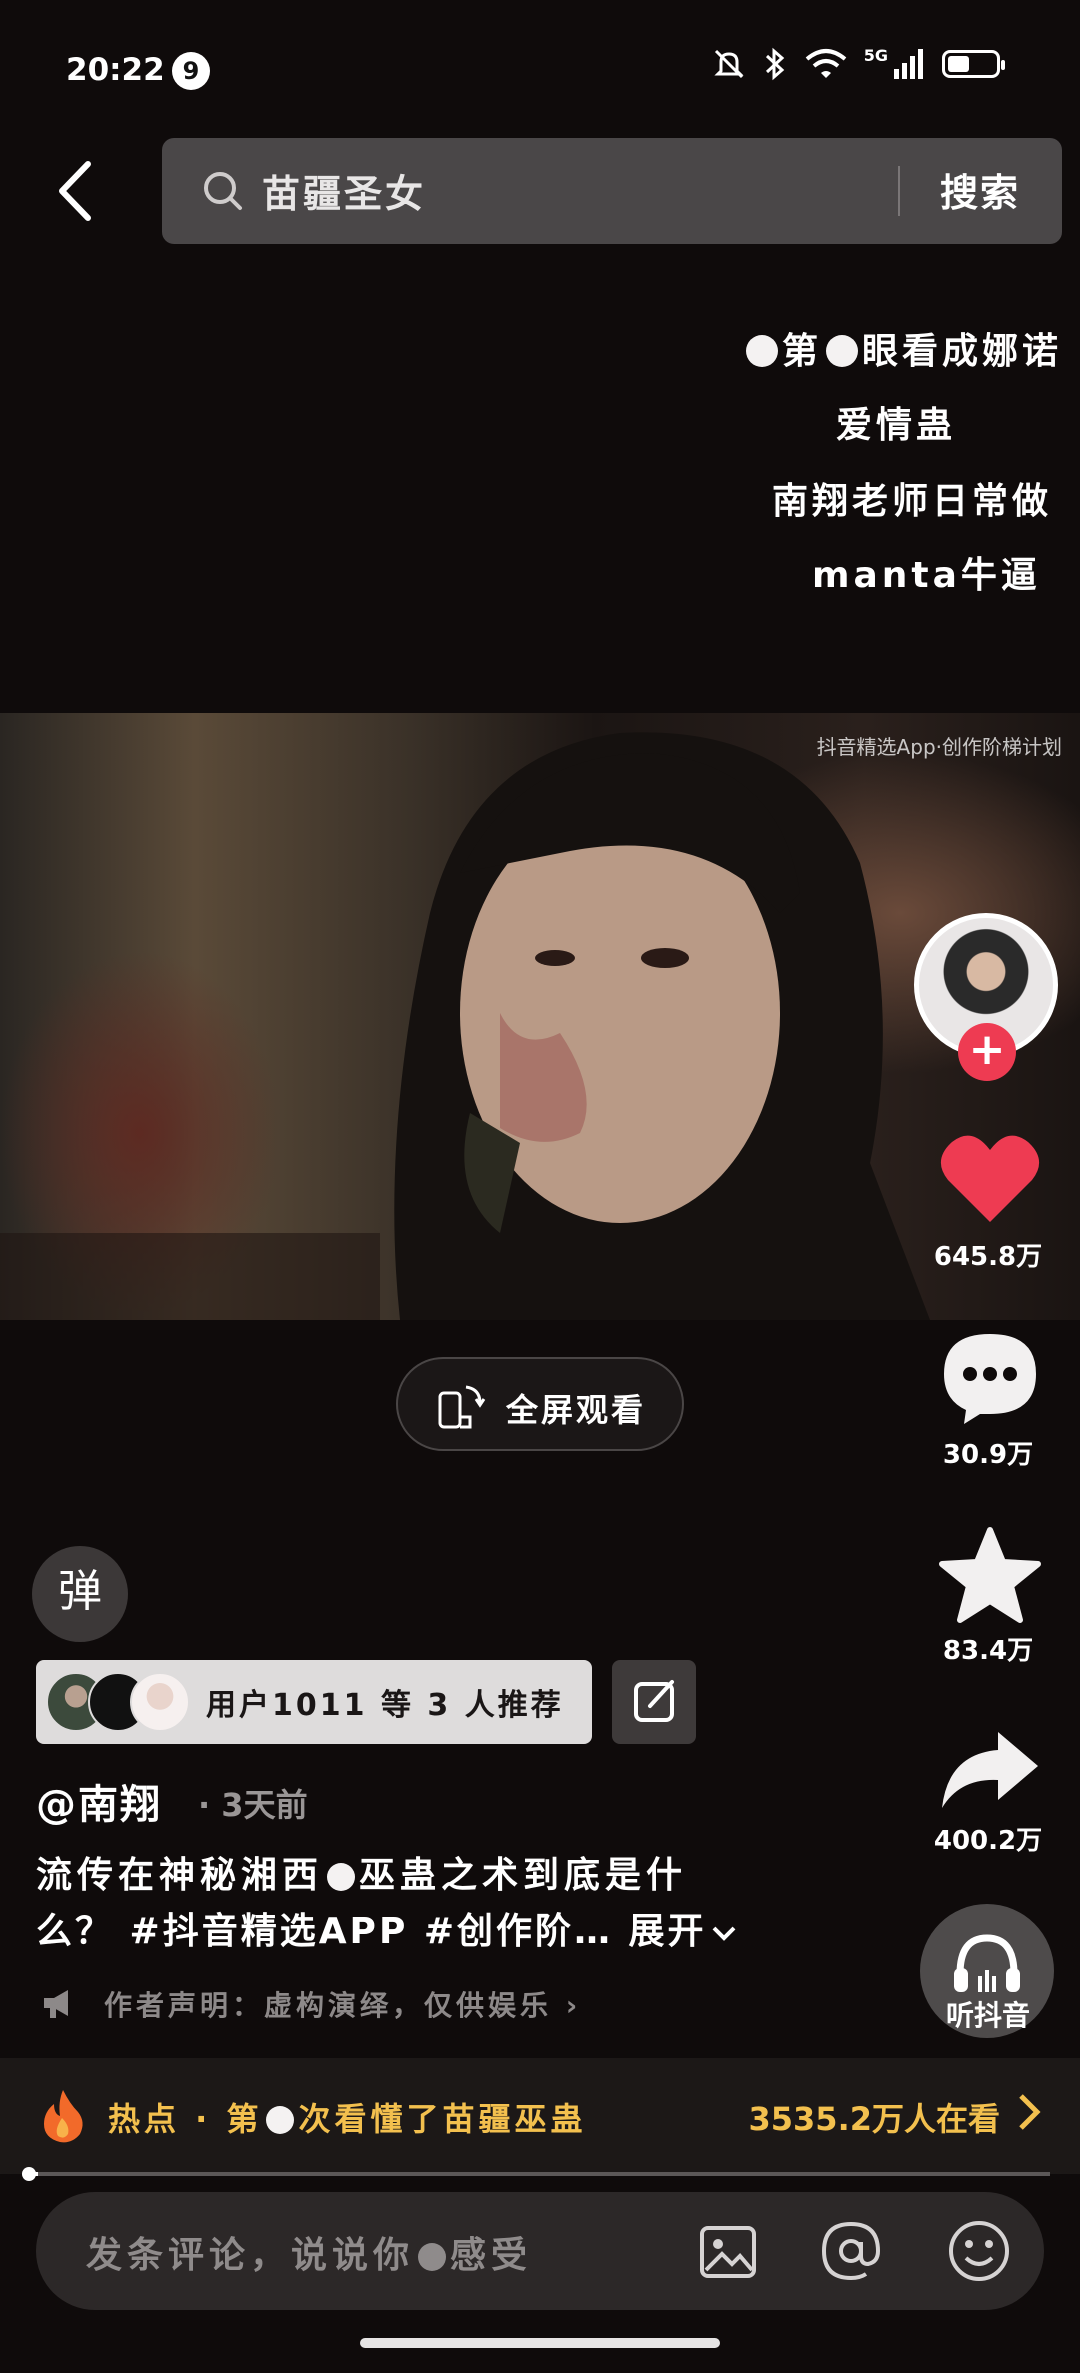 The height and width of the screenshot is (2373, 1080). What do you see at coordinates (987, 2015) in the screenshot?
I see `listen-label: 听抖音` at bounding box center [987, 2015].